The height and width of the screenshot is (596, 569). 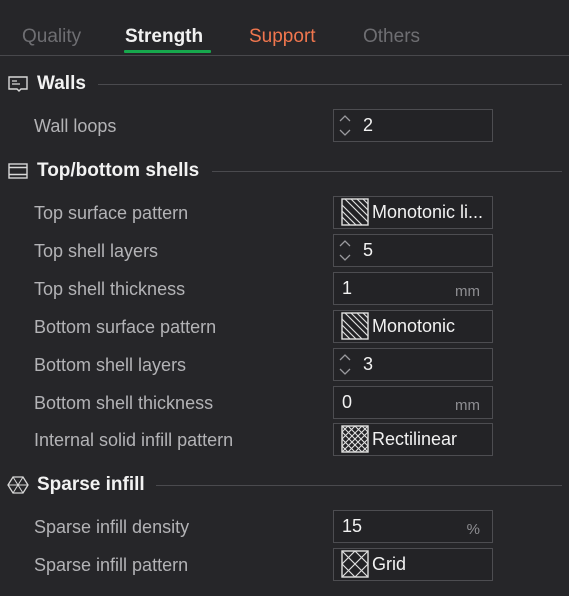 I want to click on row-sparse-infill-density: Sparse infill density 15 %, so click(x=284, y=527).